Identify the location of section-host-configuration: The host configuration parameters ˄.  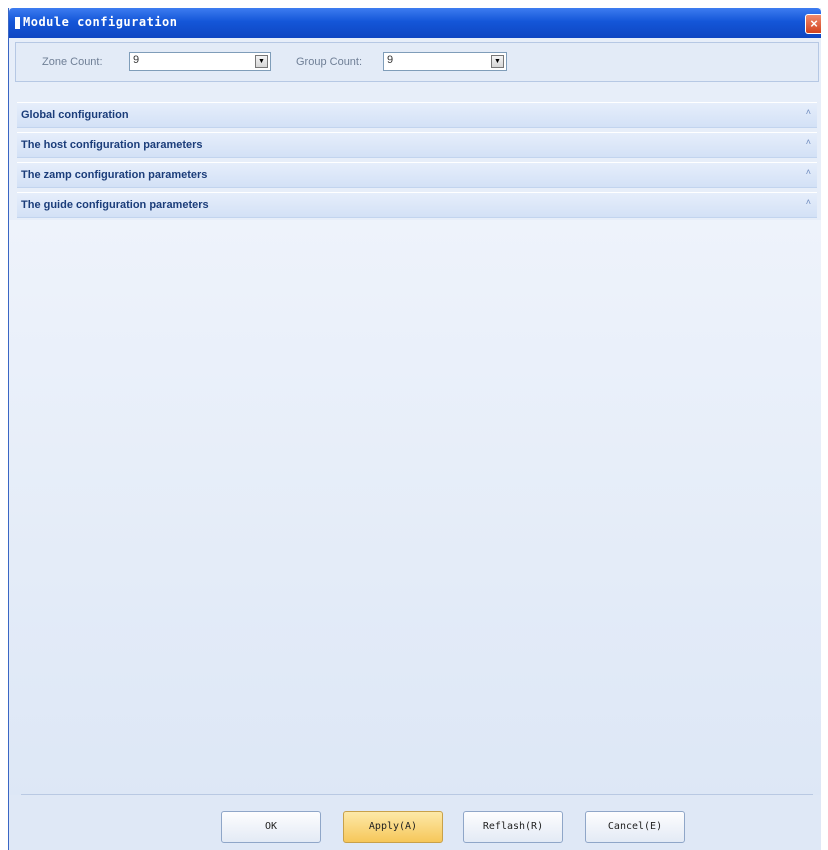
(417, 145).